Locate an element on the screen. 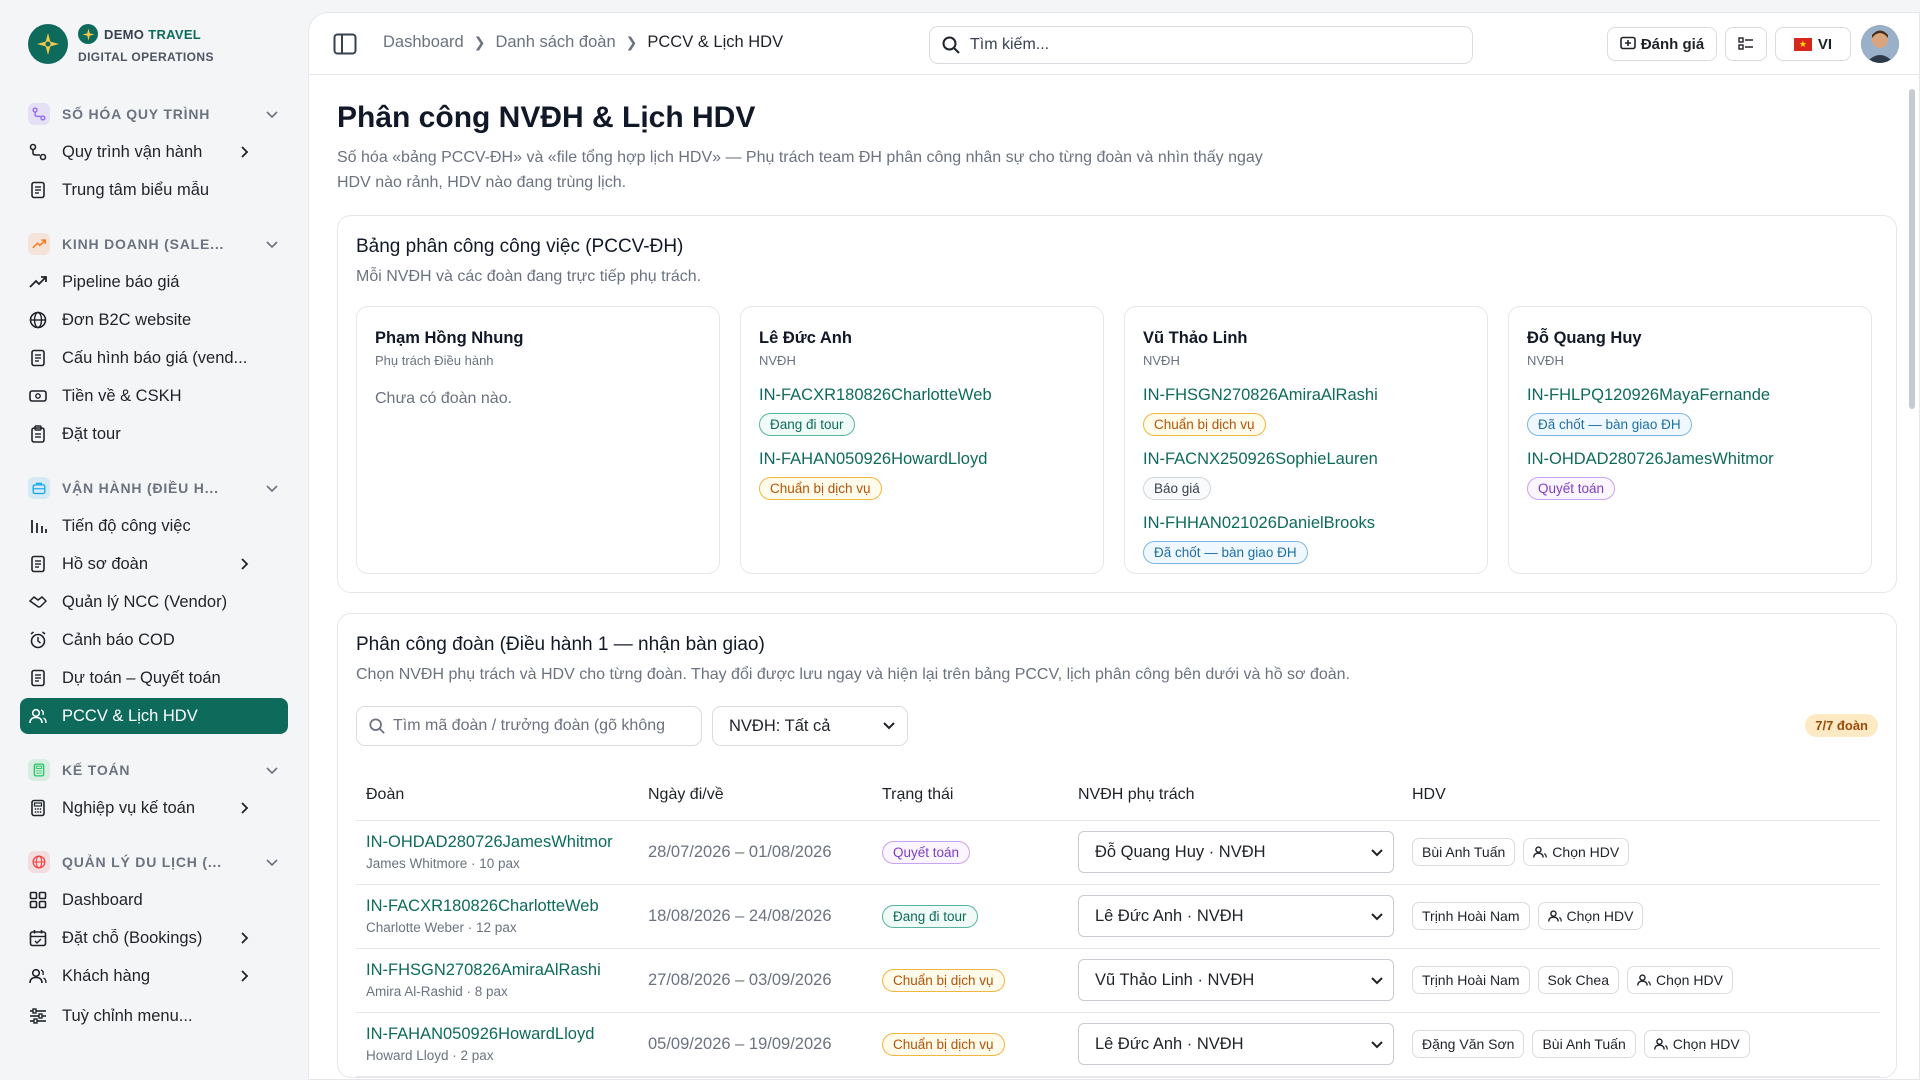 This screenshot has width=1920, height=1080. sidebar-item-quan-ly-ncc-vendor: Quản lý NCC (Vendor) is located at coordinates (154, 602).